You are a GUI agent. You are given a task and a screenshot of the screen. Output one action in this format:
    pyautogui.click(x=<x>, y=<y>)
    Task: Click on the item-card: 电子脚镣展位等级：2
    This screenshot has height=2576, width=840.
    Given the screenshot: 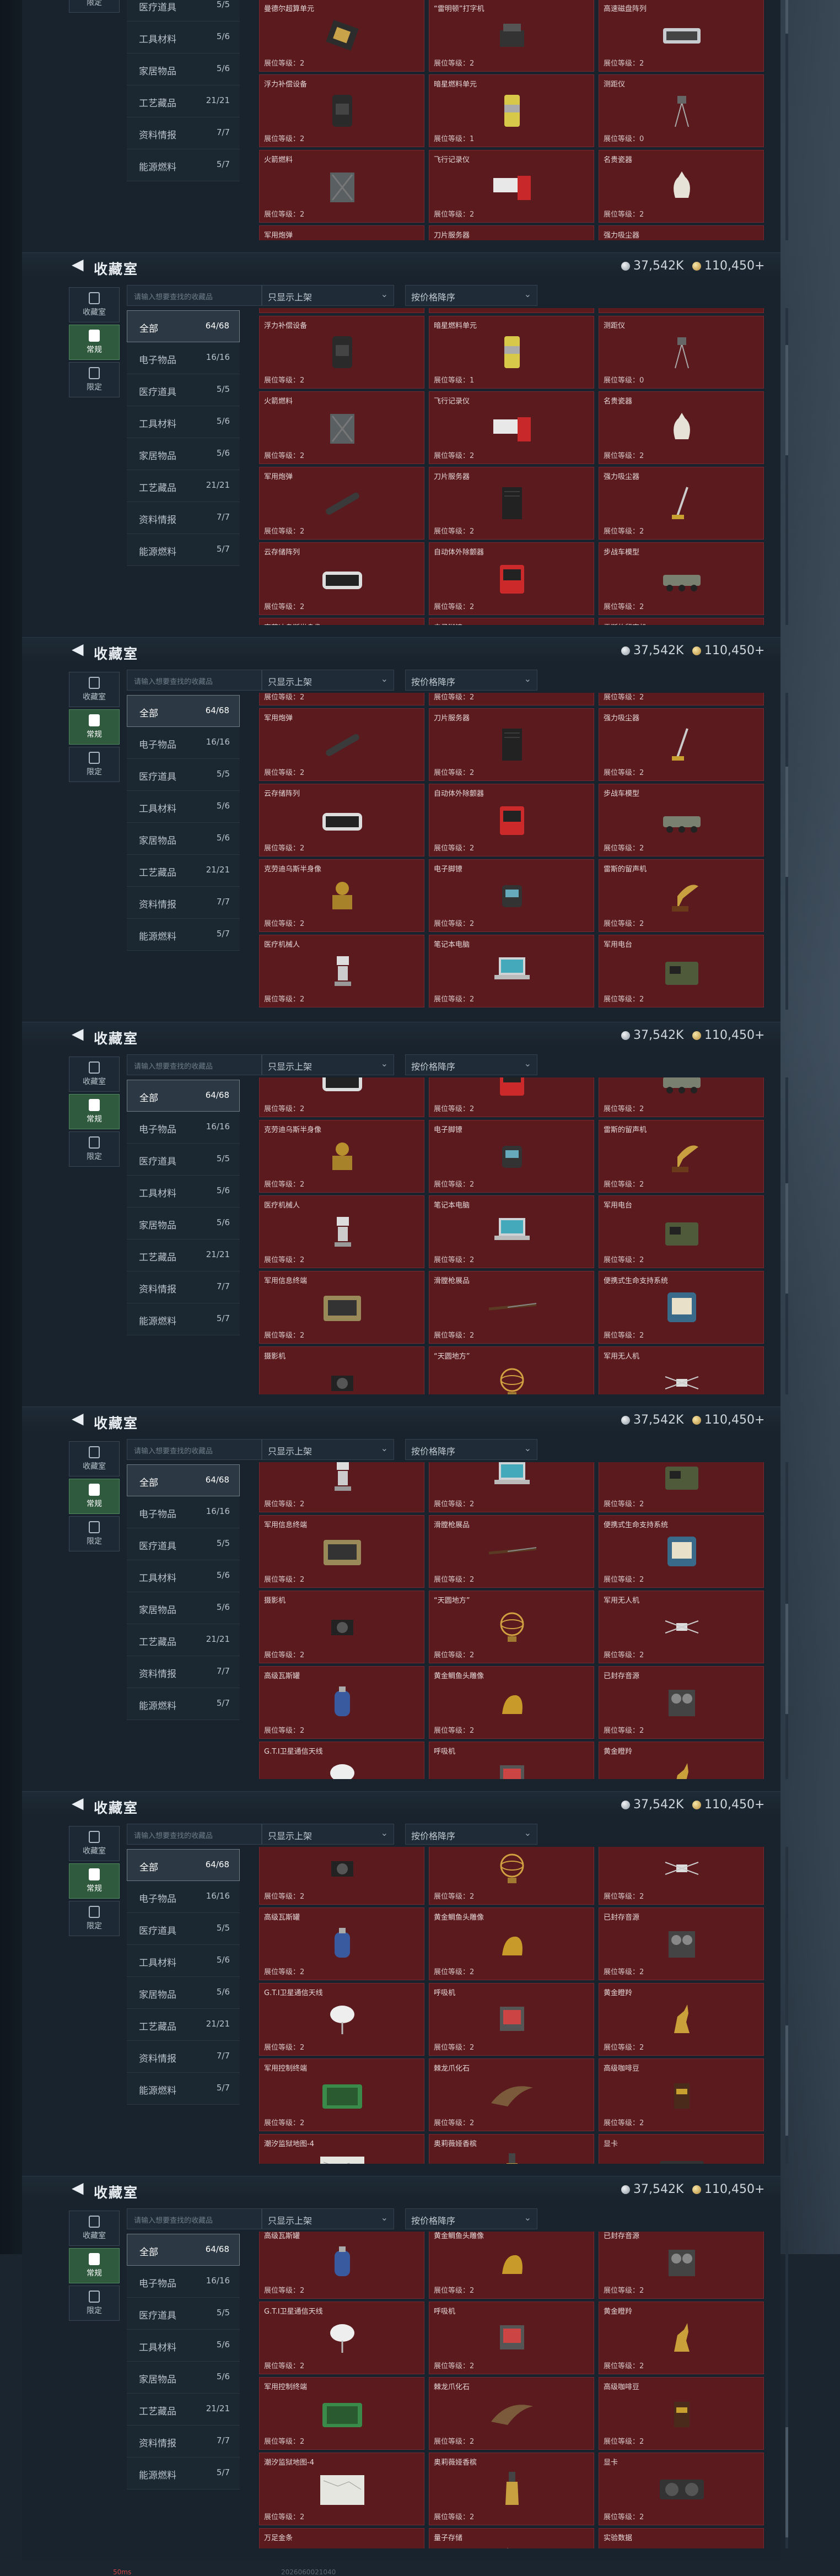 What is the action you would take?
    pyautogui.click(x=511, y=895)
    